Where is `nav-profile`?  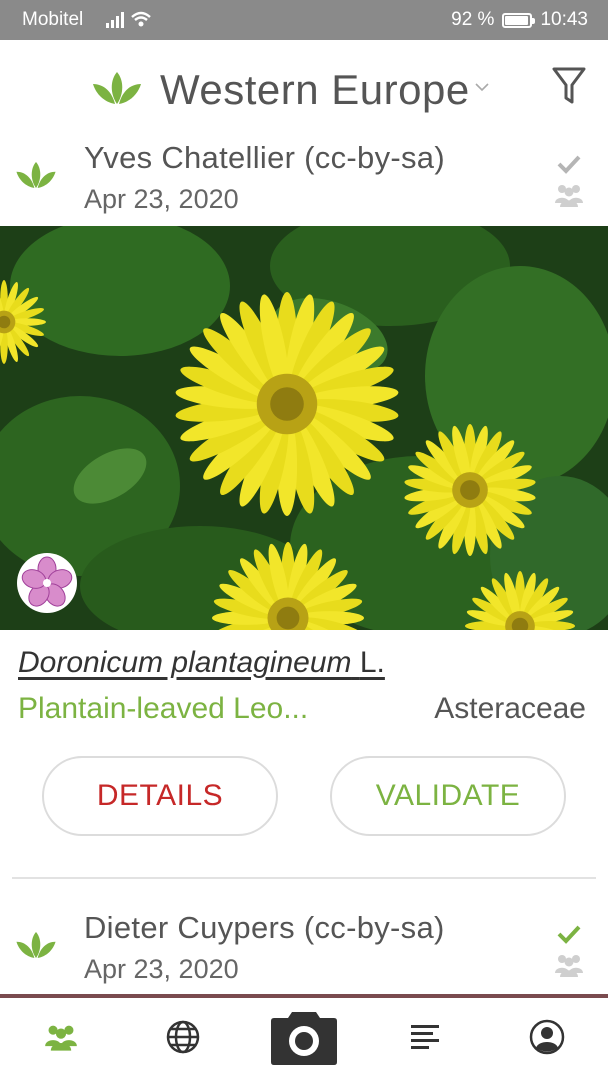 nav-profile is located at coordinates (547, 1039).